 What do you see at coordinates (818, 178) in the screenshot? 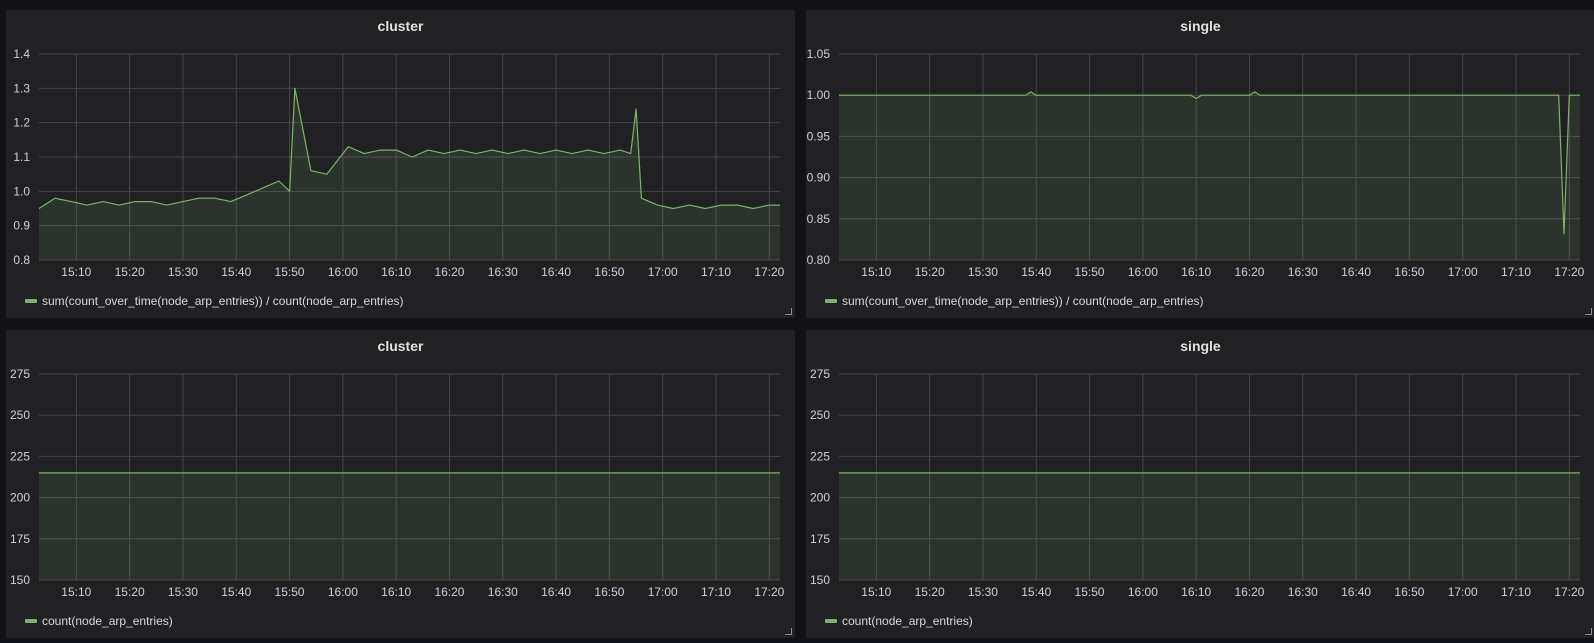
I see `y-tick-label: 0.90` at bounding box center [818, 178].